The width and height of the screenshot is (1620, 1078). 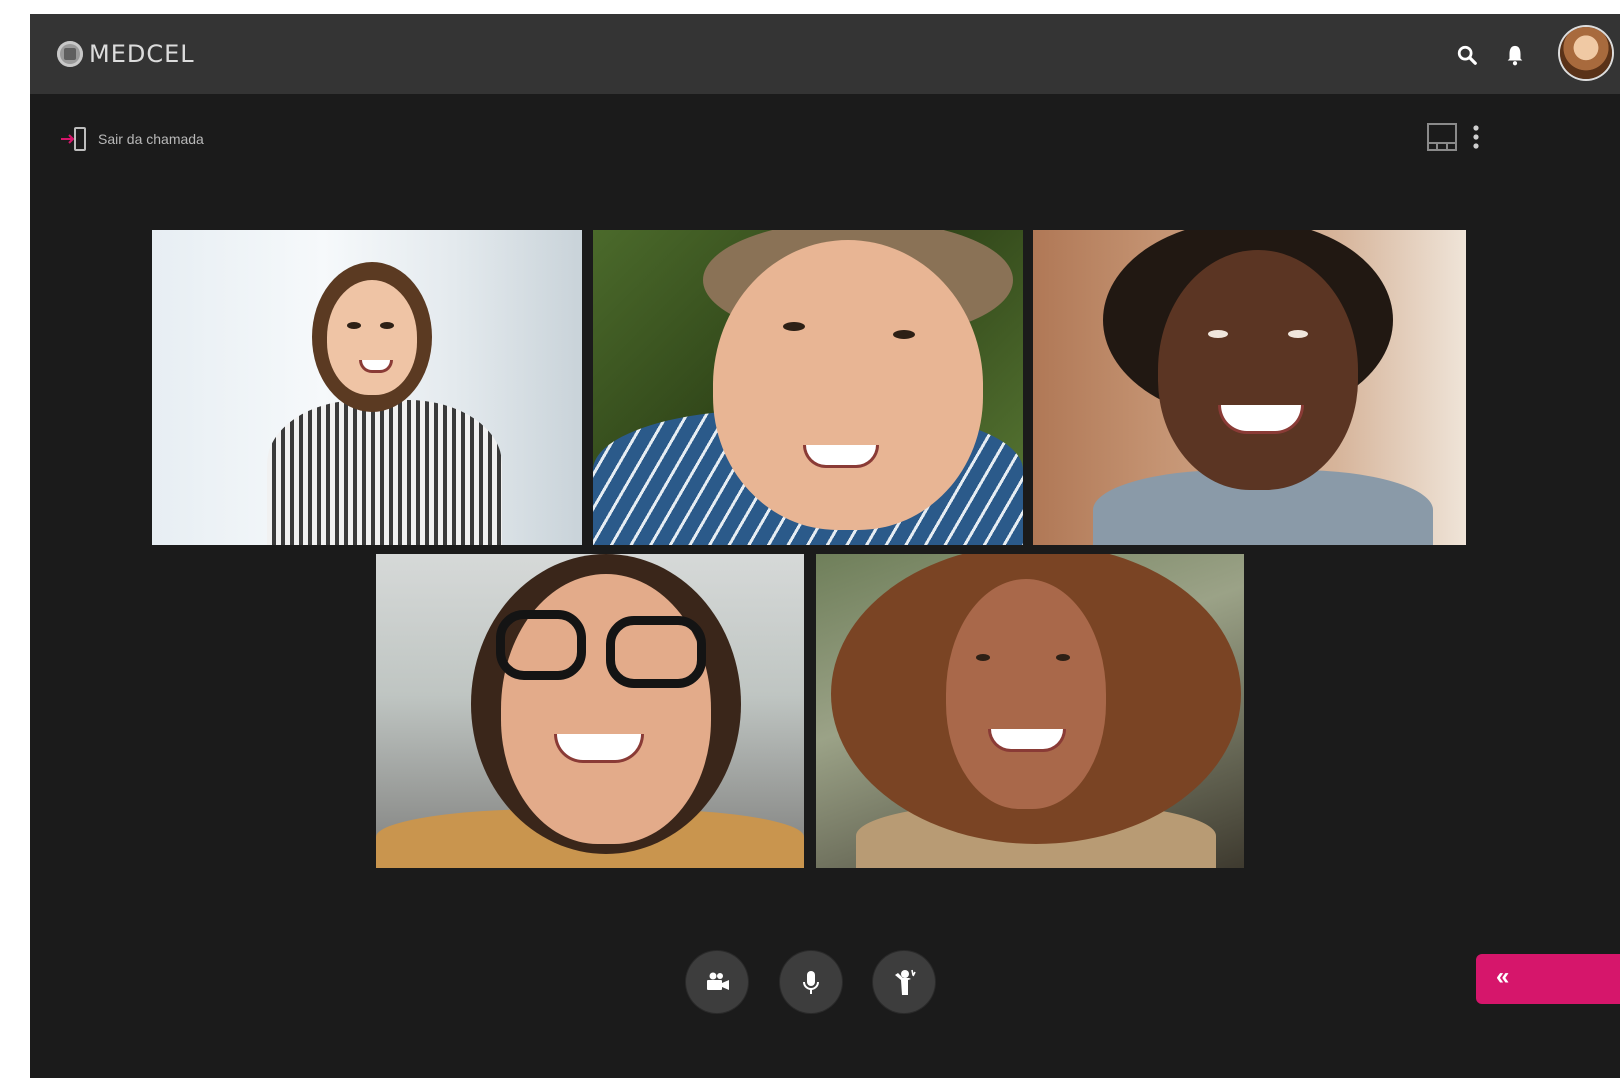 I want to click on raise-hand-button, so click(x=904, y=982).